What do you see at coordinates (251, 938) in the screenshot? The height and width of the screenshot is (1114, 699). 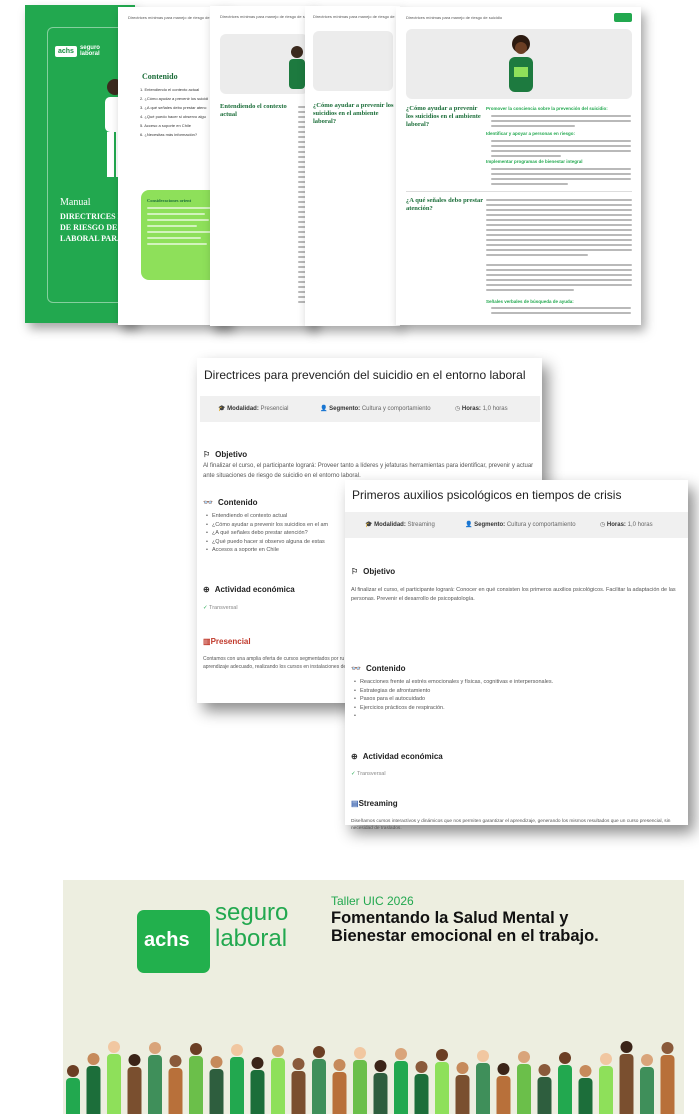 I see `logo-word: laboral` at bounding box center [251, 938].